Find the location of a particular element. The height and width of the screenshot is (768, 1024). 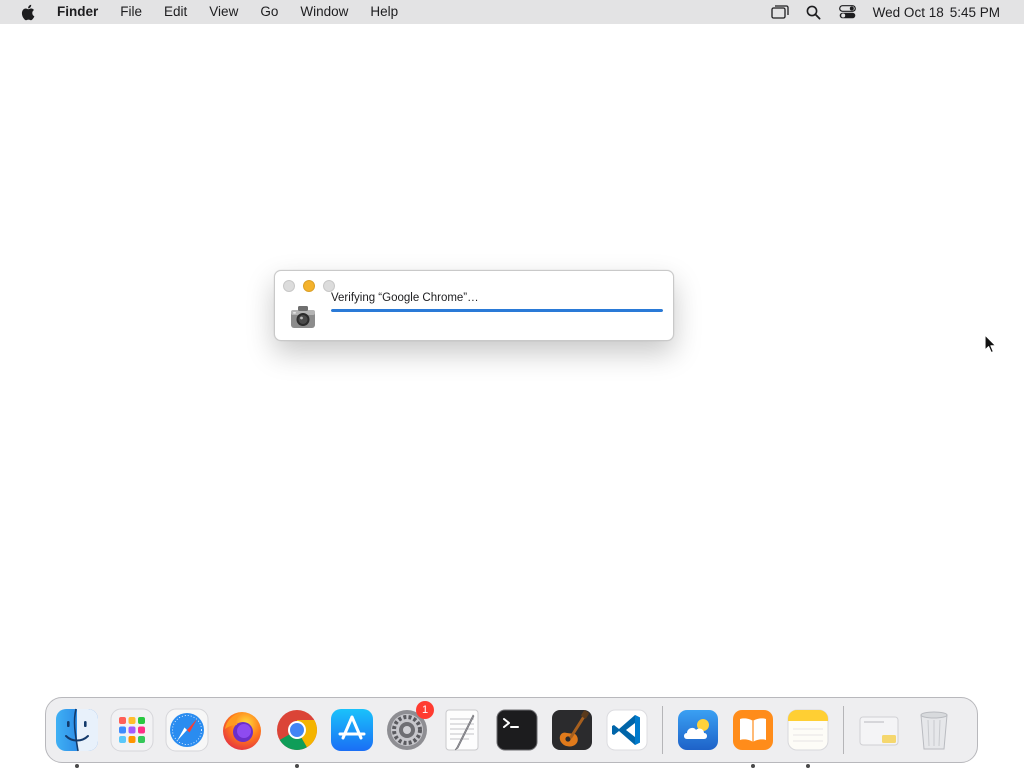

window-controls is located at coordinates (309, 286).